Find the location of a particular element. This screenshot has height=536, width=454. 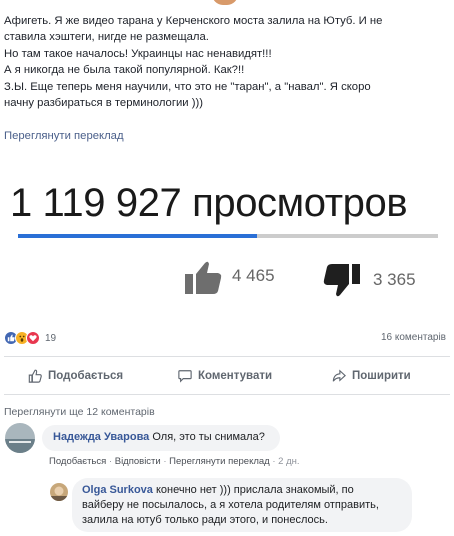

reactions-summary: 19 is located at coordinates (30, 338).